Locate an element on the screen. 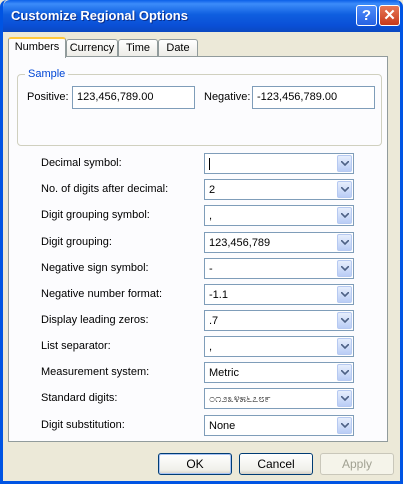 The image size is (403, 484). close-button: ✕ is located at coordinates (389, 15).